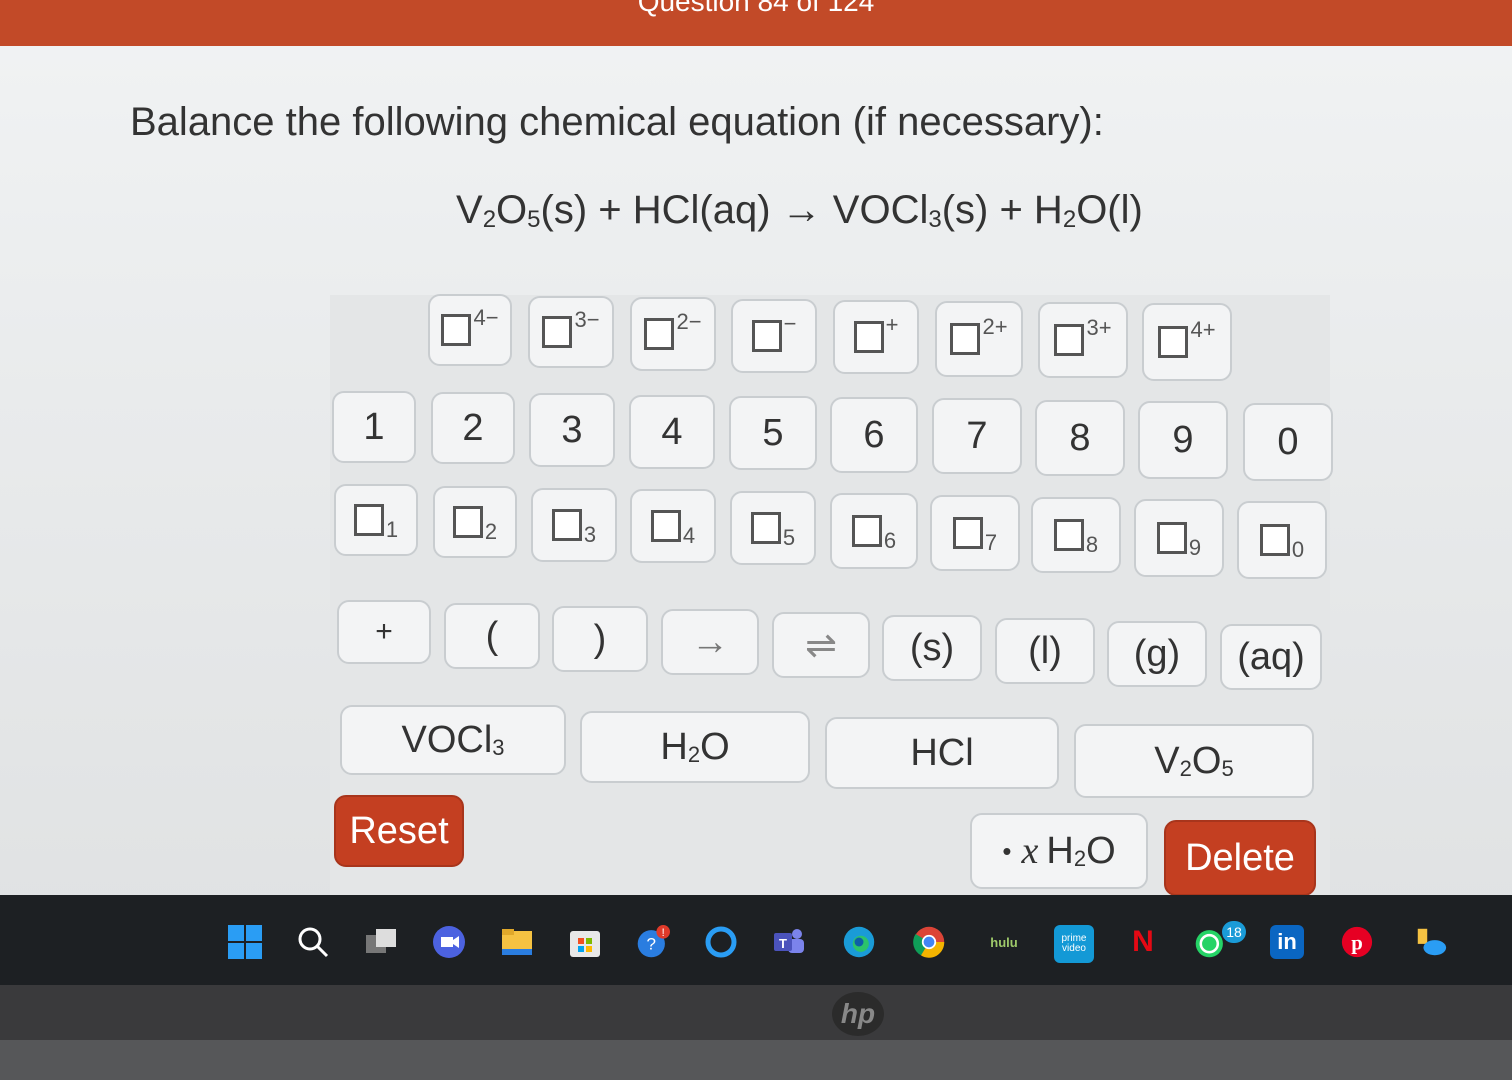 Image resolution: width=1512 pixels, height=1080 pixels. I want to click on digit-key-9: 9, so click(1183, 440).